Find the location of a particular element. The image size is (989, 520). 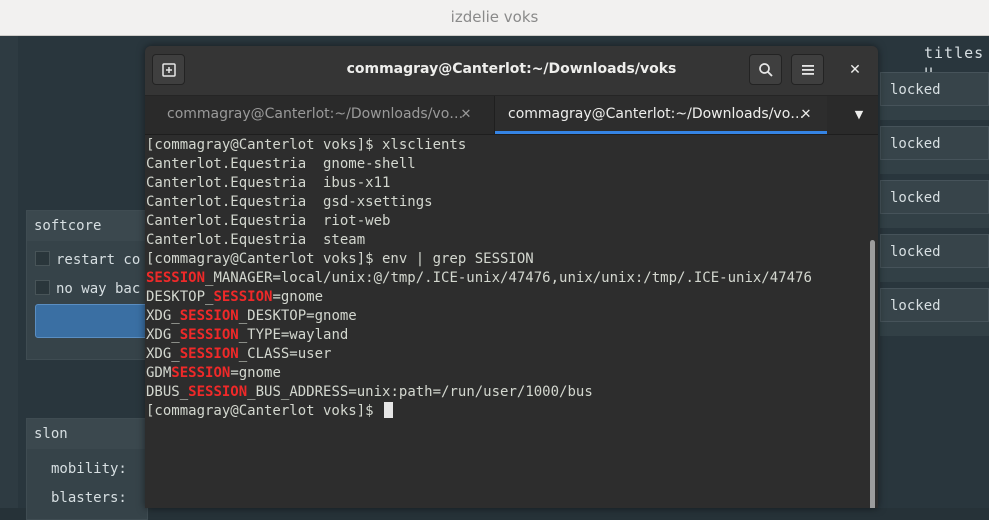

terminal-tab-1: commagray@Canterlot:~/Downloads/vo… ✕ is located at coordinates (320, 115).